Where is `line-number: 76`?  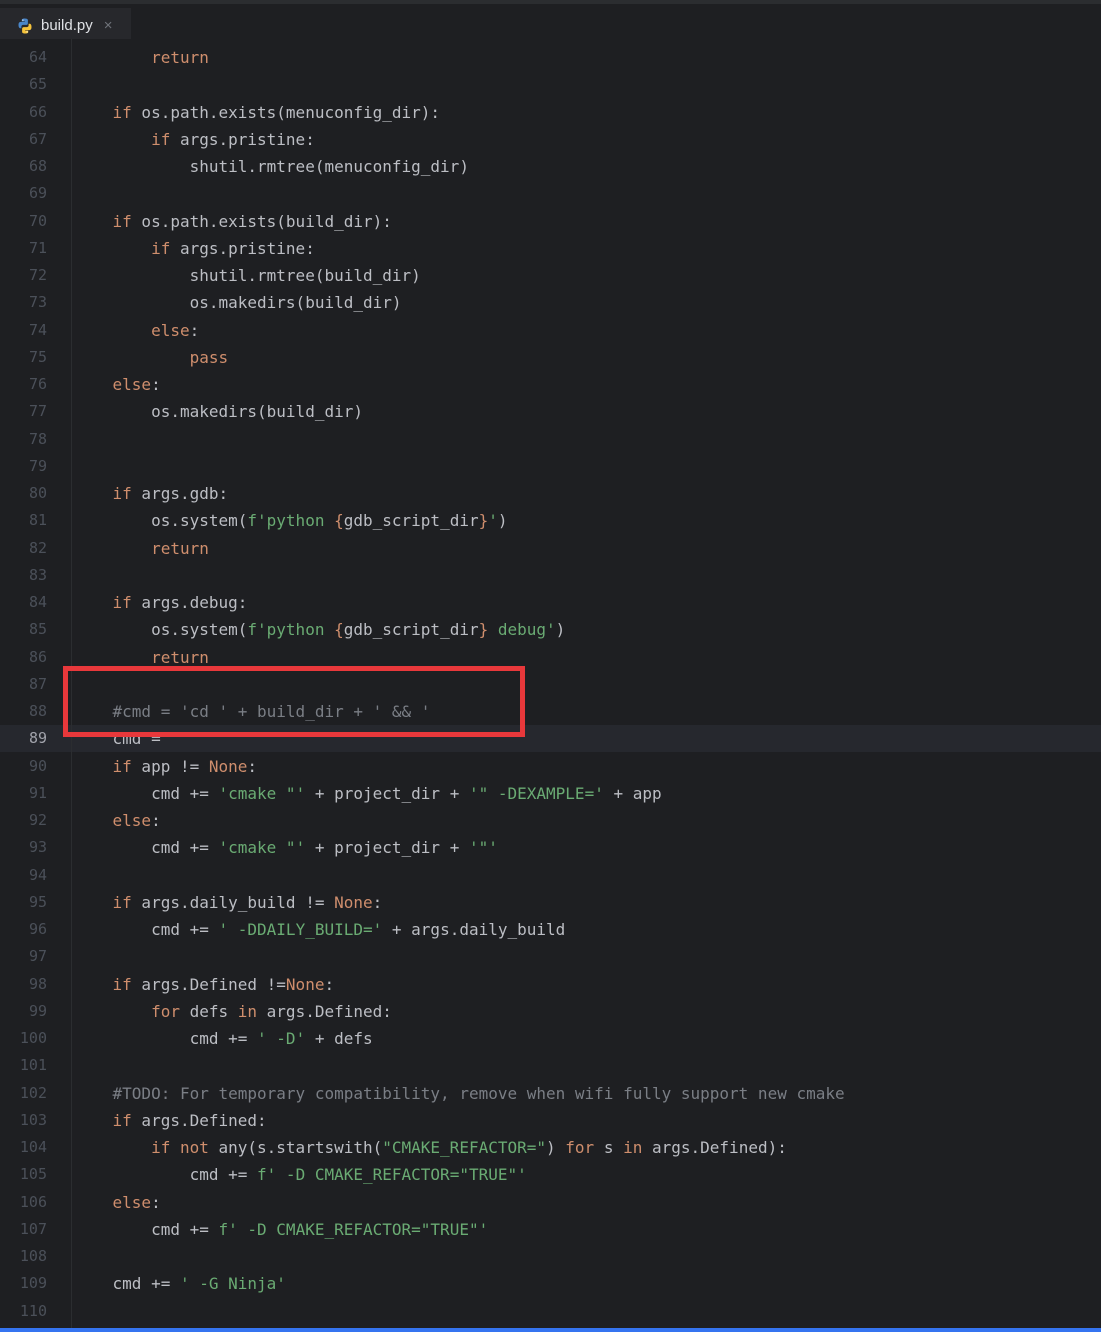
line-number: 76 is located at coordinates (23, 384).